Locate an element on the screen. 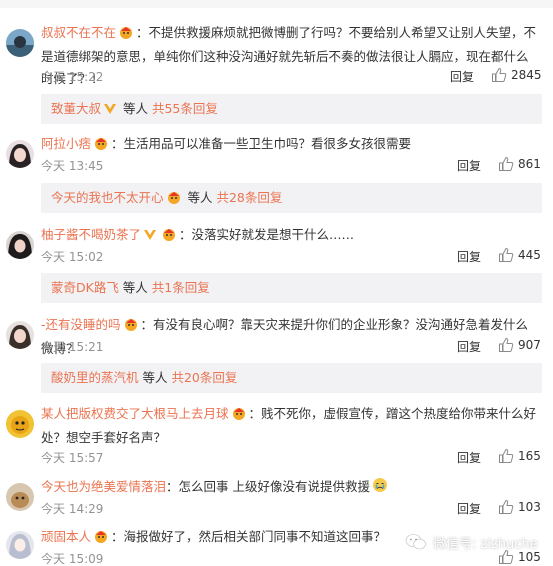  watermark: 微信号: zizhuche is located at coordinates (478, 542).